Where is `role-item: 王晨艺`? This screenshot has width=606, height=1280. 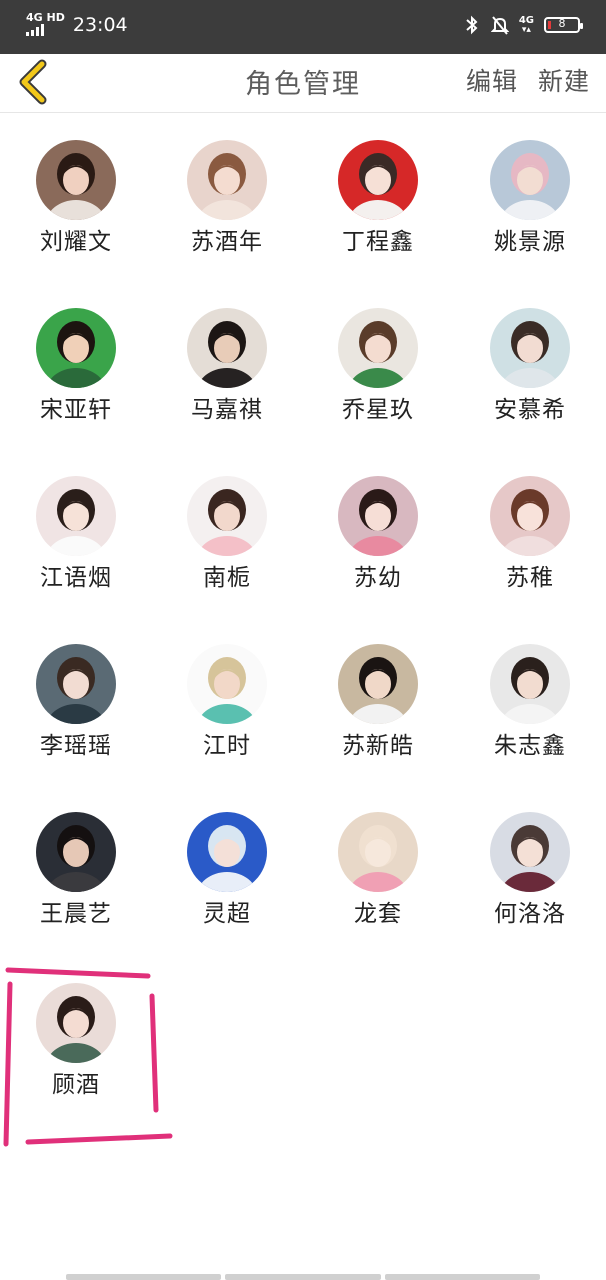 role-item: 王晨艺 is located at coordinates (76, 870).